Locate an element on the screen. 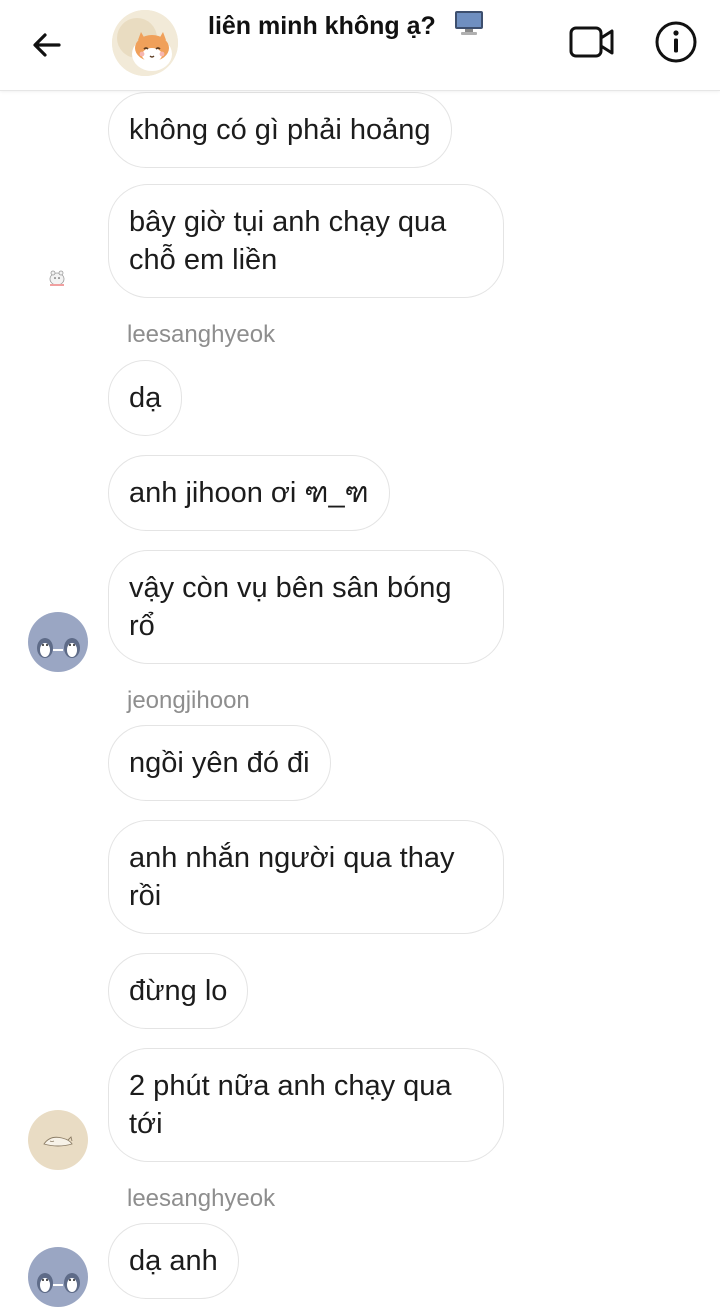 This screenshot has width=720, height=1307. video-call-button is located at coordinates (592, 42).